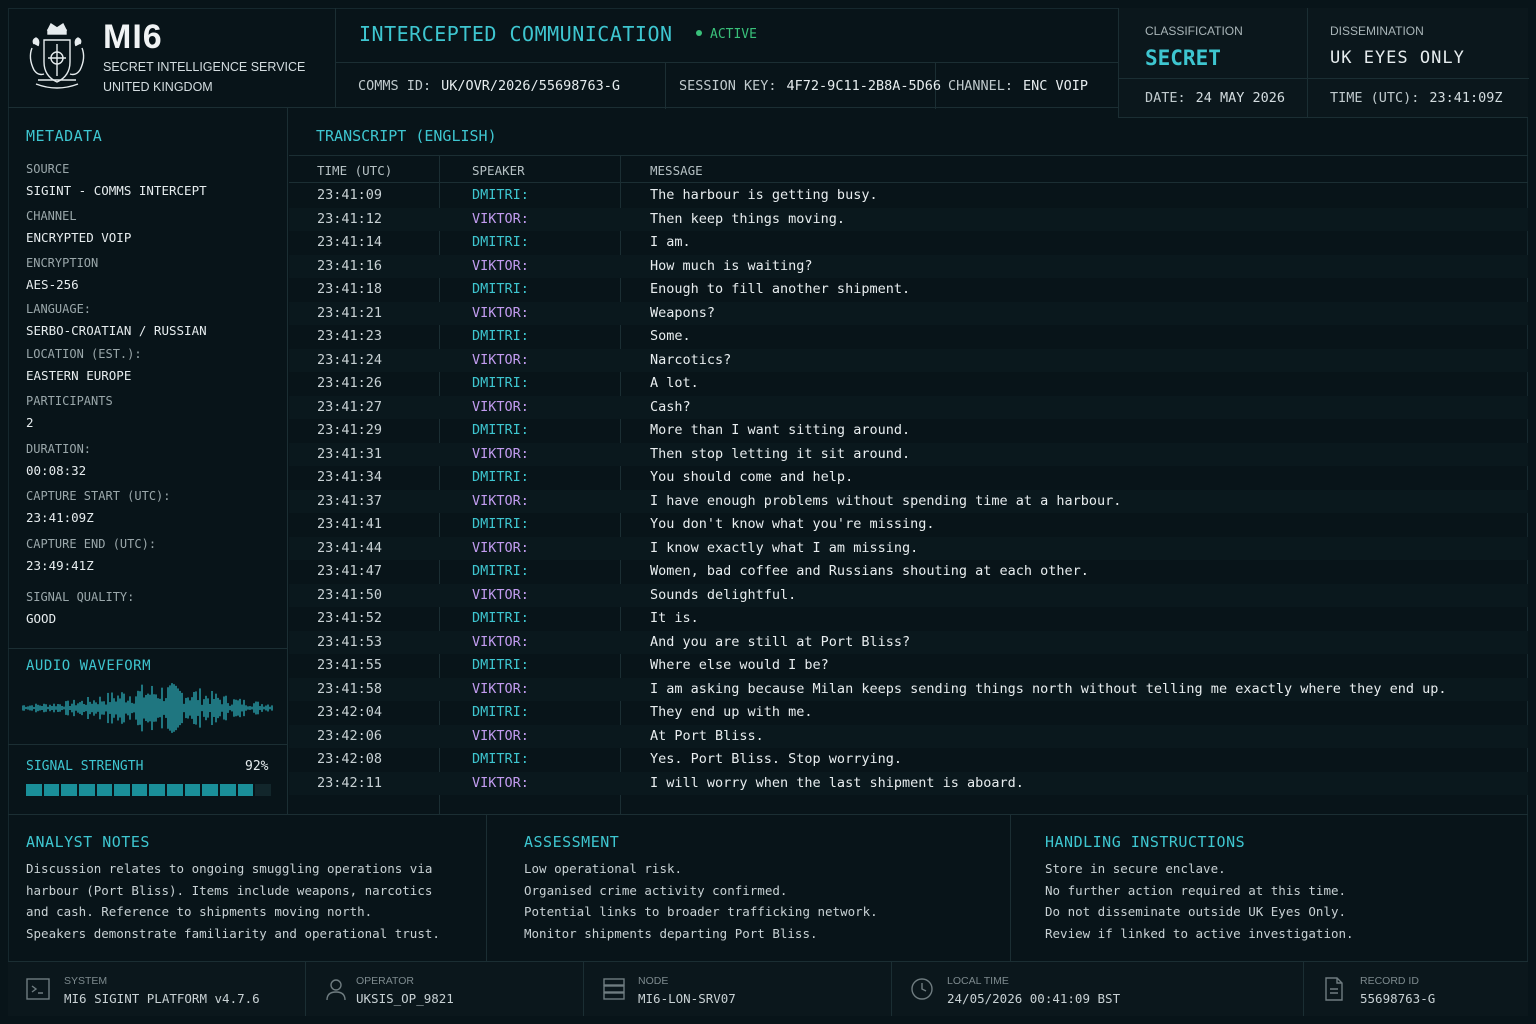  What do you see at coordinates (350, 406) in the screenshot?
I see `row-time: 23:41:27` at bounding box center [350, 406].